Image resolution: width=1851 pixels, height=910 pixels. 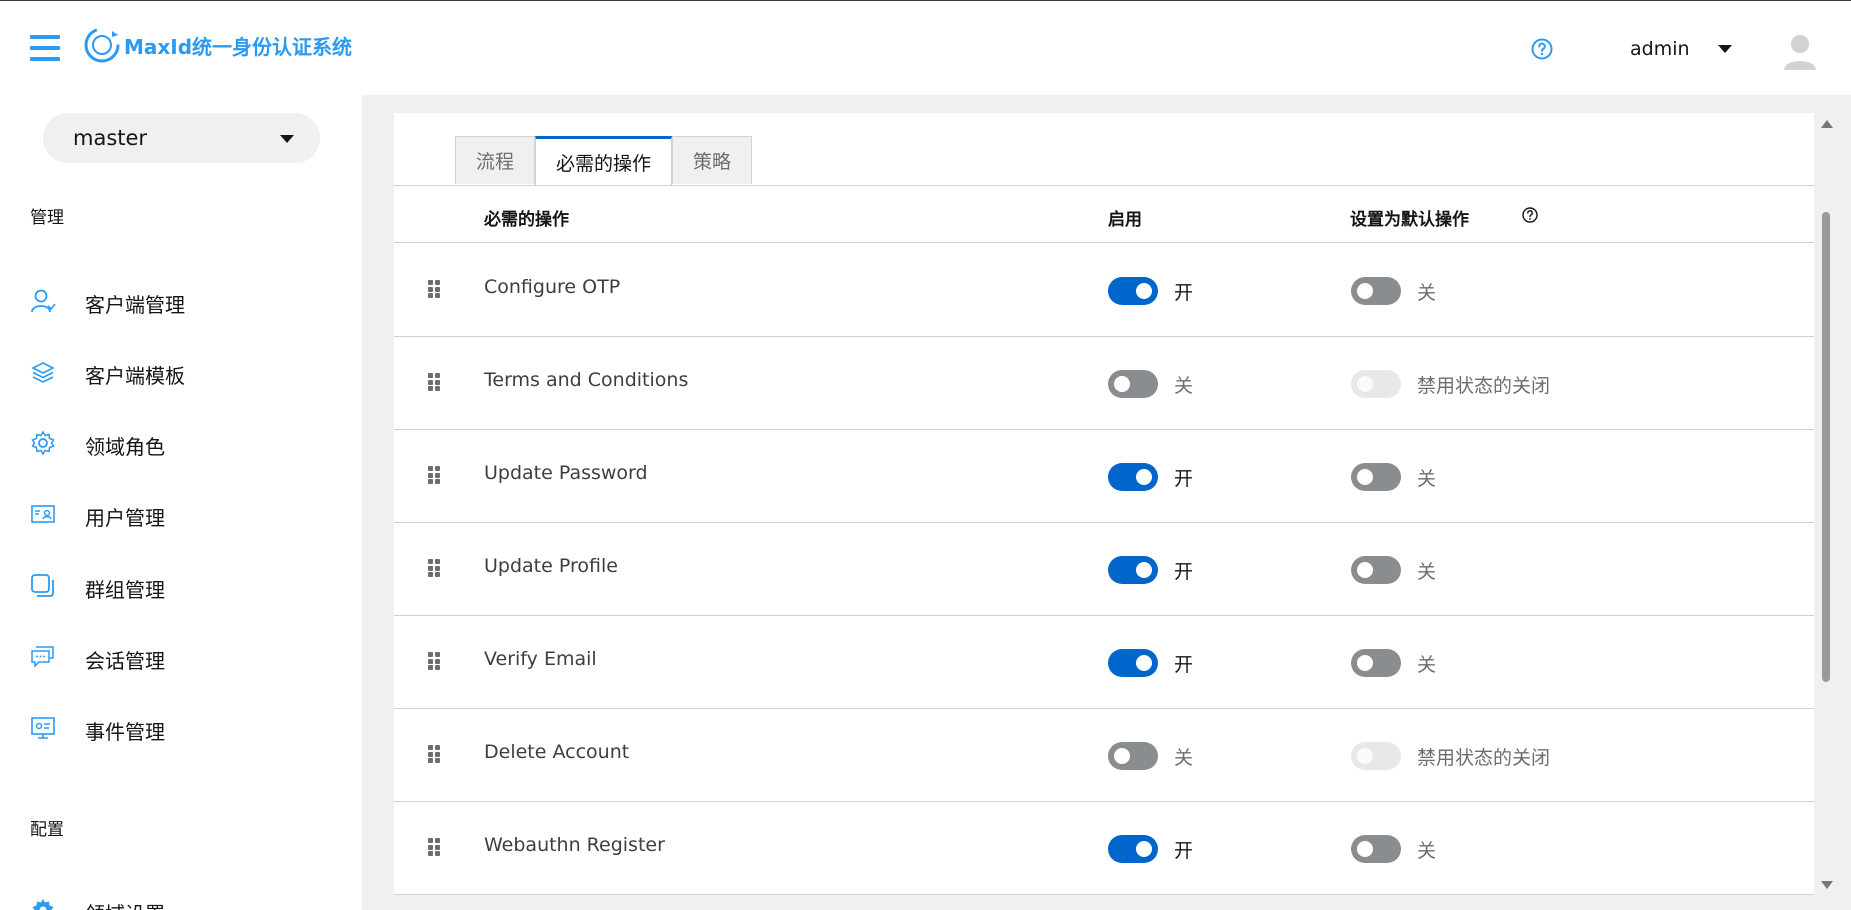 I want to click on required-action-name: Terms and Conditions, so click(x=586, y=380).